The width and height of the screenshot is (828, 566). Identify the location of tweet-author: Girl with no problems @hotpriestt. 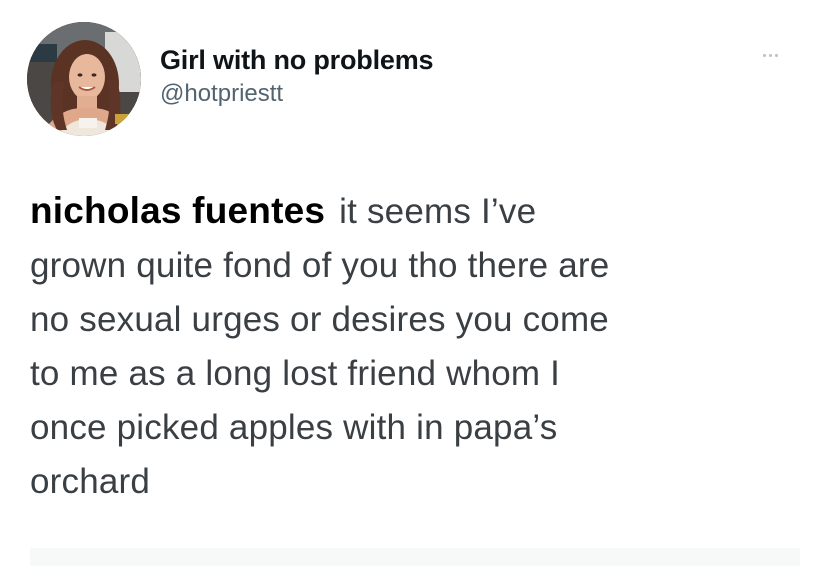
(297, 76).